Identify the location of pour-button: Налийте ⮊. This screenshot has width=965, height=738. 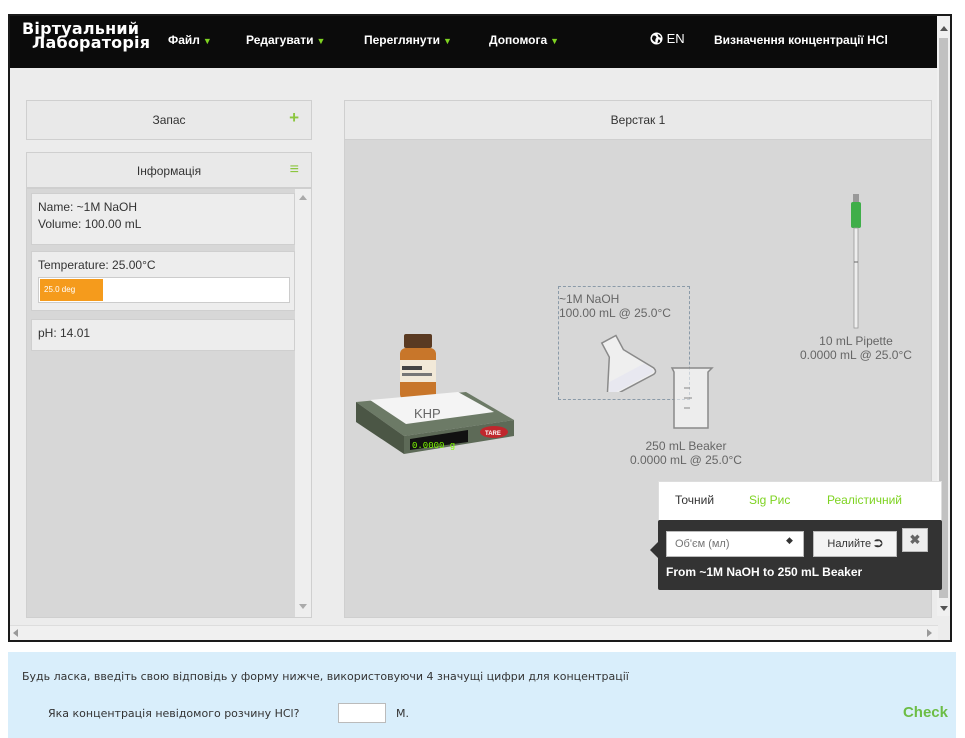
(855, 544).